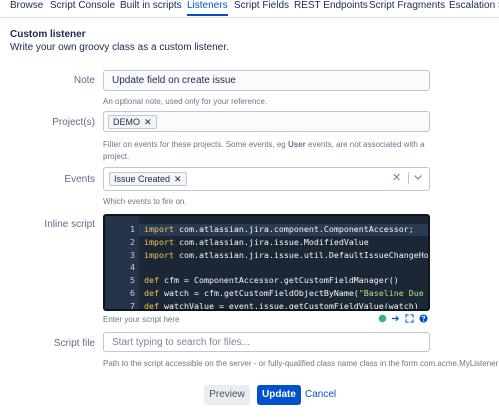 The width and height of the screenshot is (499, 419). I want to click on tab-rest-endpoints: REST Endpoints, so click(331, 8).